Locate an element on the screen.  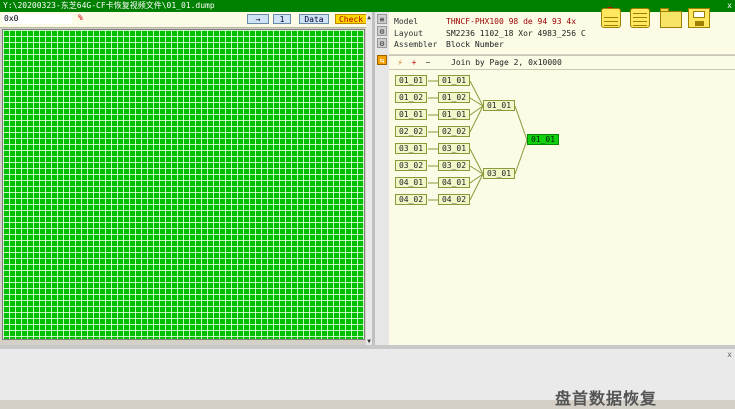
check-button: Check is located at coordinates (351, 19).